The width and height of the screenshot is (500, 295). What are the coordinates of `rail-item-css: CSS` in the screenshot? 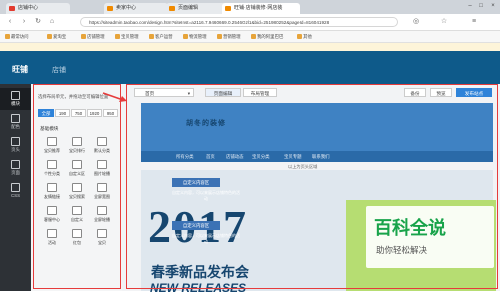 It's located at (15, 191).